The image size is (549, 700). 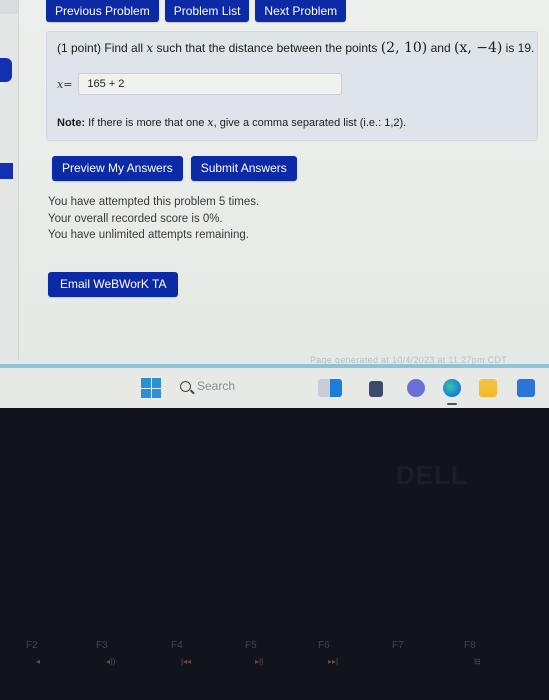 I want to click on key-f2: F2 ◂, so click(x=33, y=653).